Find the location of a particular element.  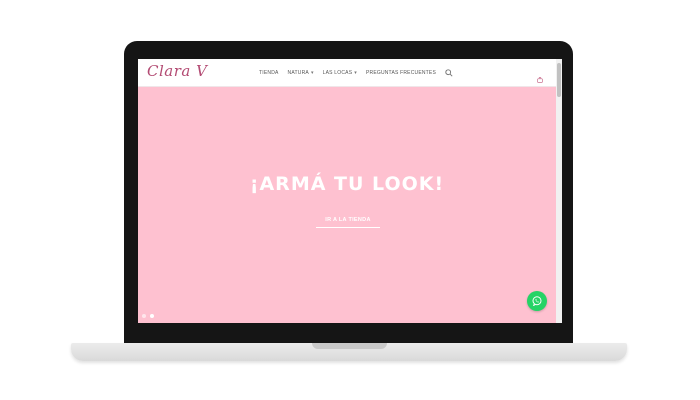

cart-icon is located at coordinates (540, 76).